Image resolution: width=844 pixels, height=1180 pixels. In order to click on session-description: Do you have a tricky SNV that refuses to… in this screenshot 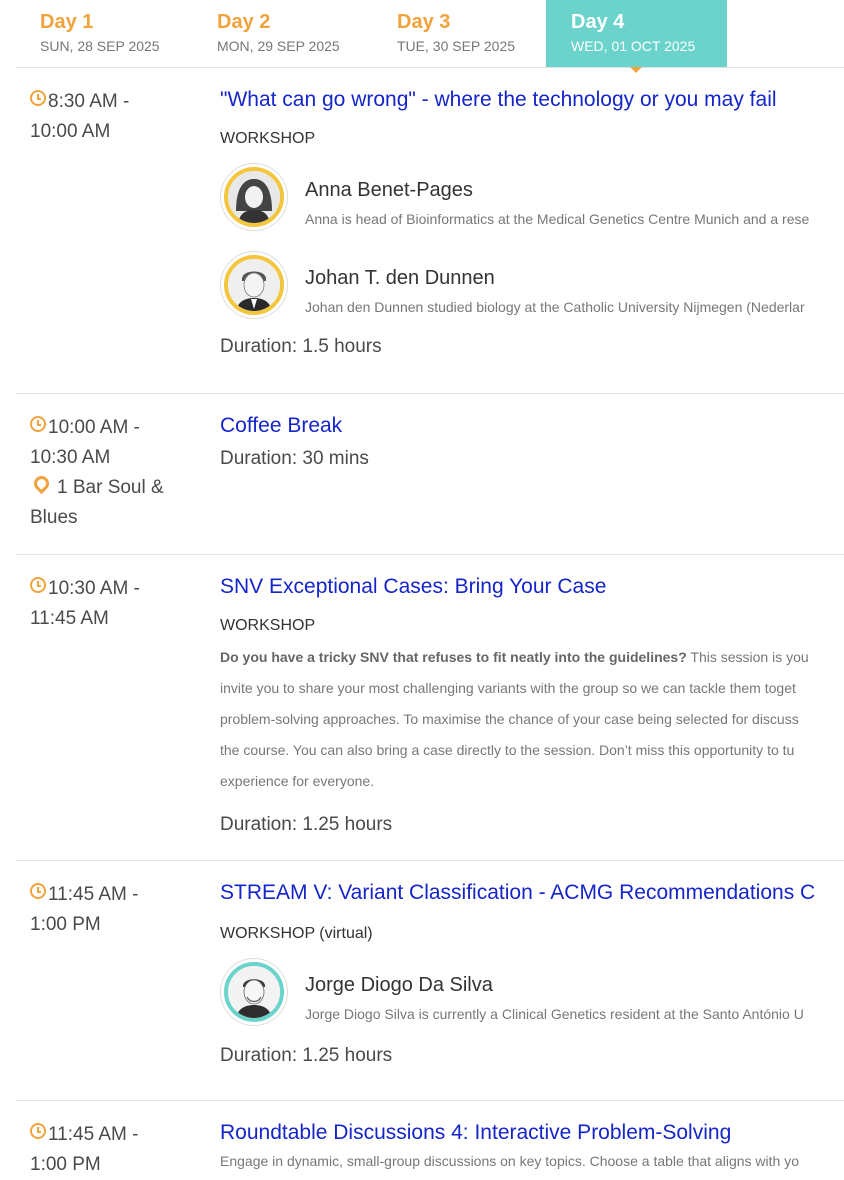, I will do `click(532, 719)`.